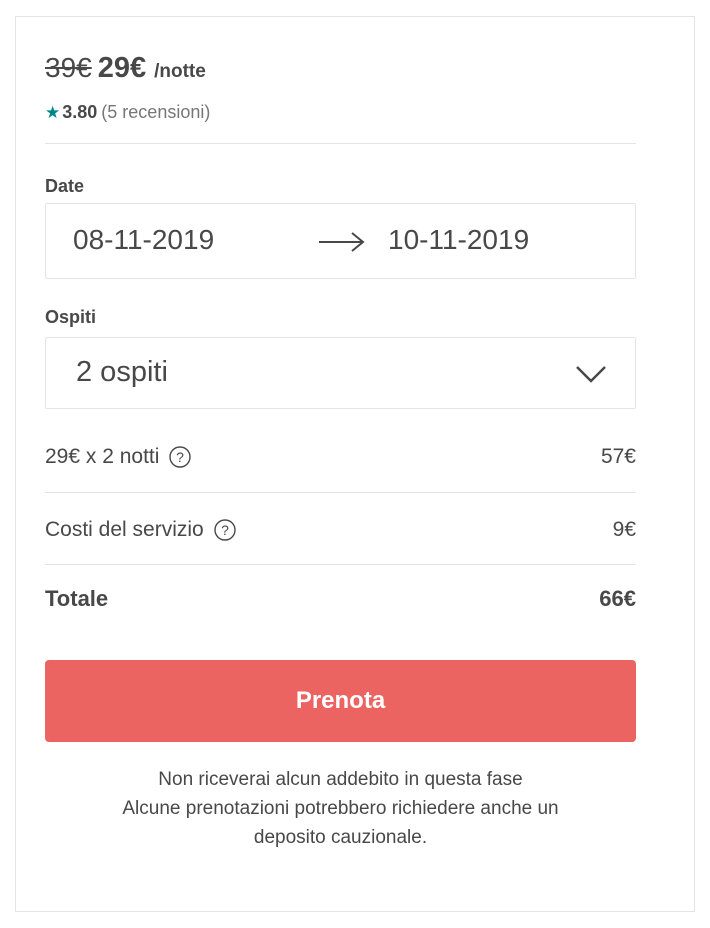 The image size is (710, 928). I want to click on nights-cost-row: 29€ x 2 notti ? 57€, so click(340, 457).